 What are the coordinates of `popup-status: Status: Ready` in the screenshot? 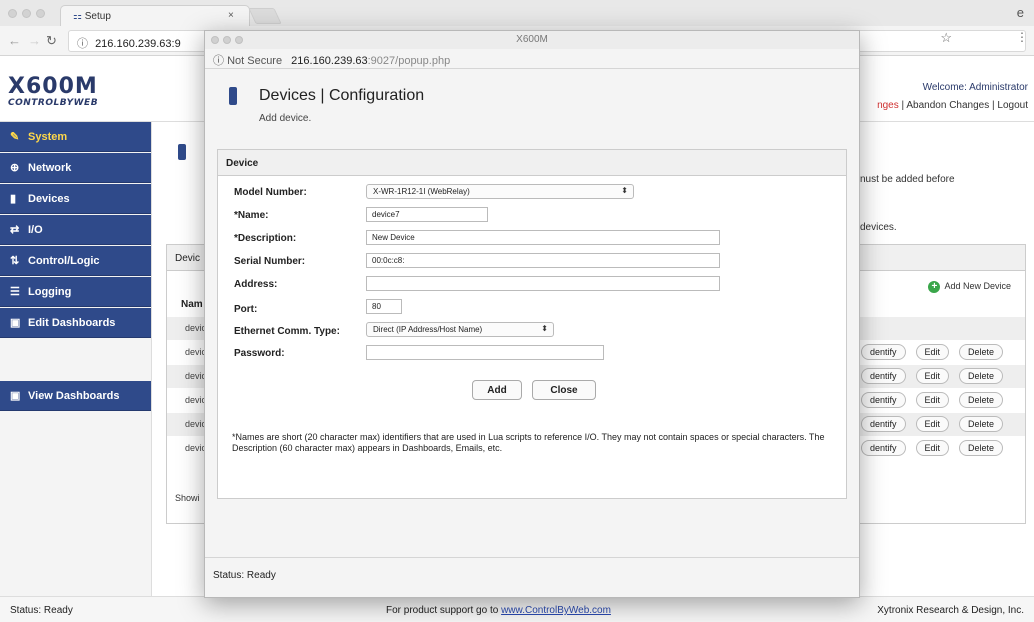 It's located at (532, 577).